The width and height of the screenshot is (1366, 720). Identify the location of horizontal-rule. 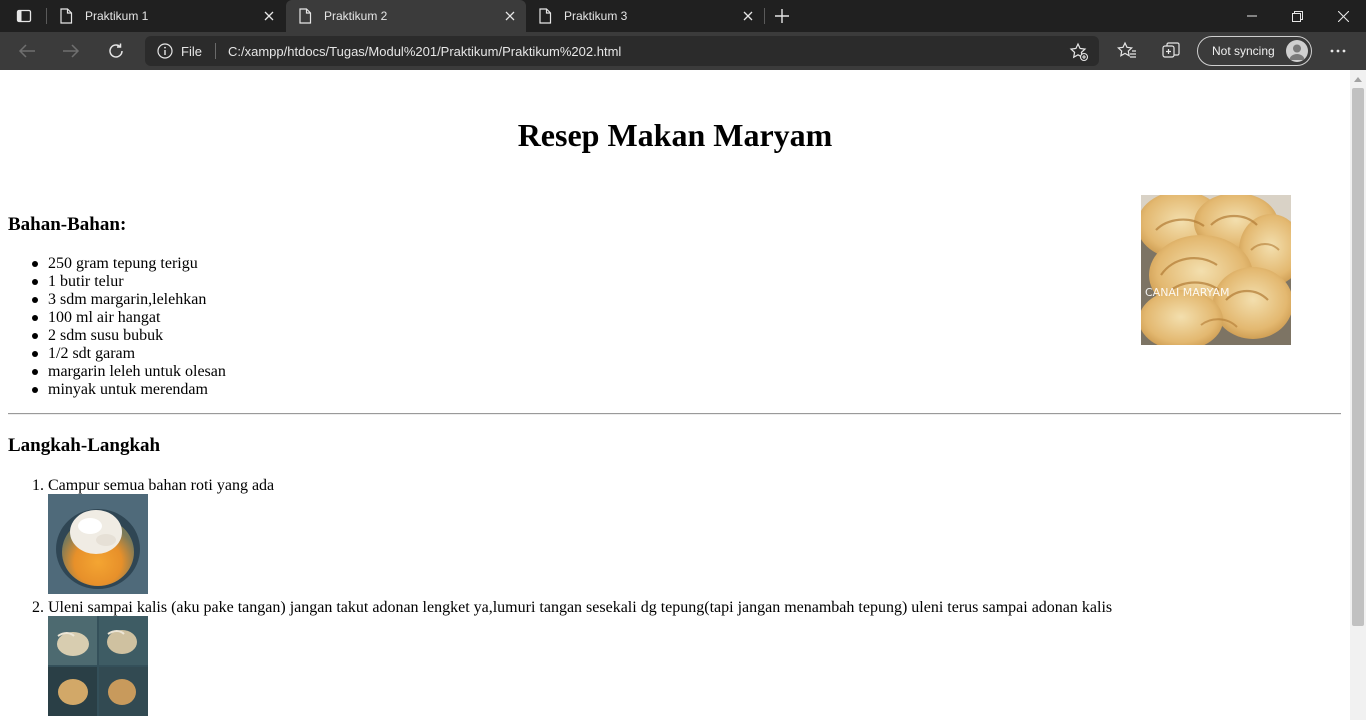
(674, 414).